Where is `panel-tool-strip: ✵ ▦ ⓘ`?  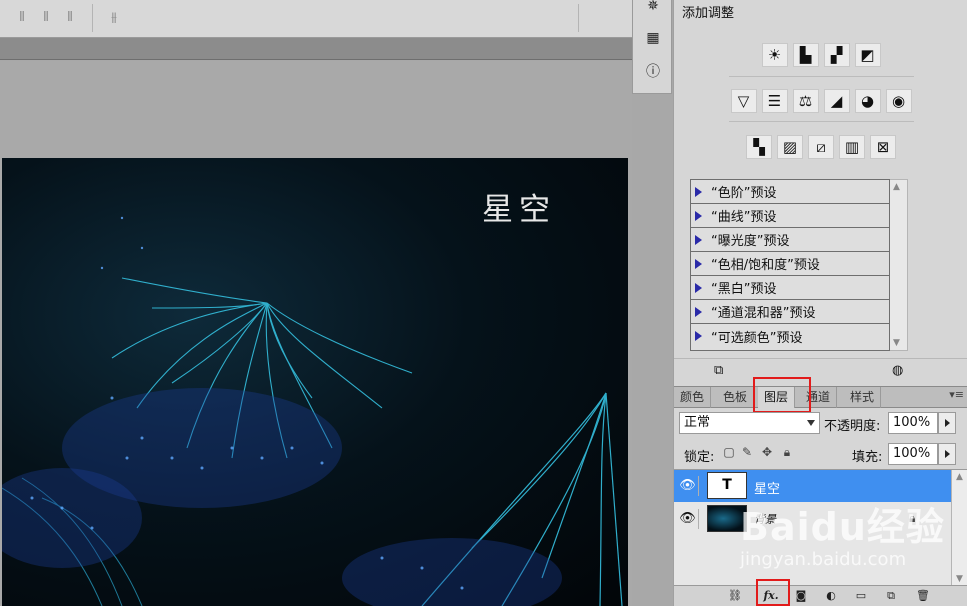 panel-tool-strip: ✵ ▦ ⓘ is located at coordinates (652, 47).